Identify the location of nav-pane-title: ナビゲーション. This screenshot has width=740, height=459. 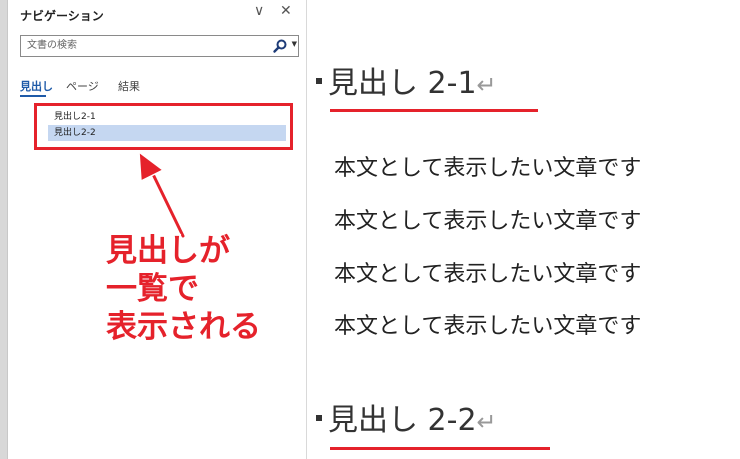
(62, 16).